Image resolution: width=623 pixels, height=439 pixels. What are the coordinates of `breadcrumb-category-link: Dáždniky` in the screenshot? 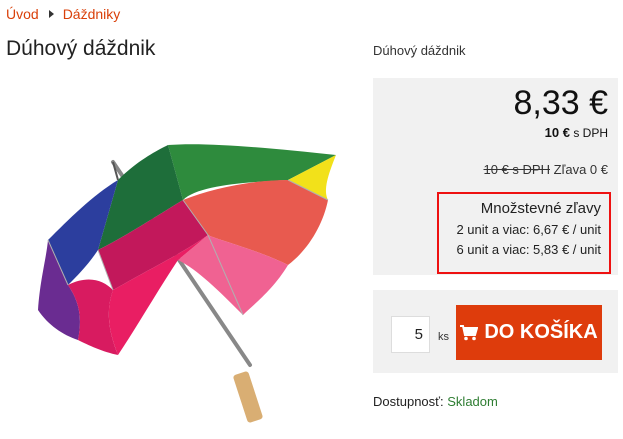 It's located at (92, 14).